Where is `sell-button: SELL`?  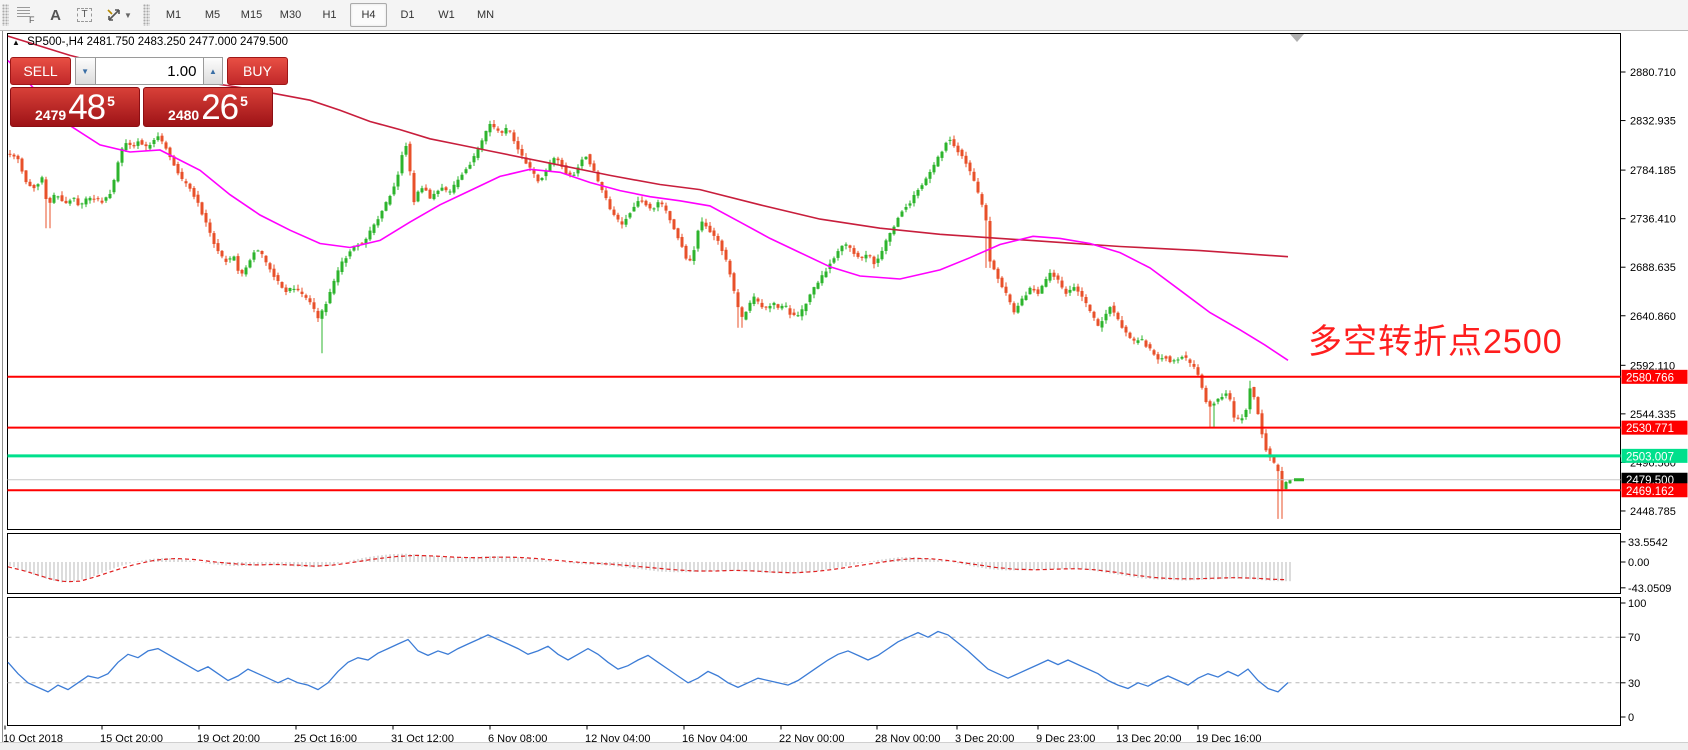
sell-button: SELL is located at coordinates (41, 71).